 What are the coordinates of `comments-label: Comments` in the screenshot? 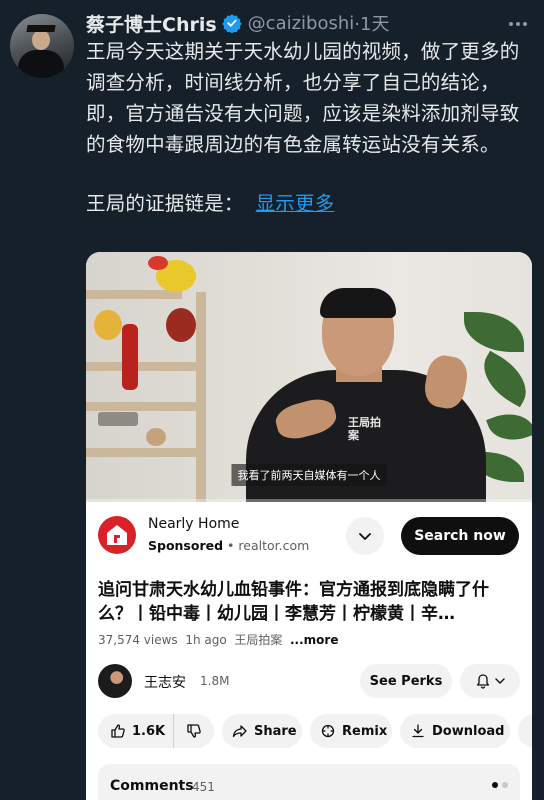 It's located at (152, 786).